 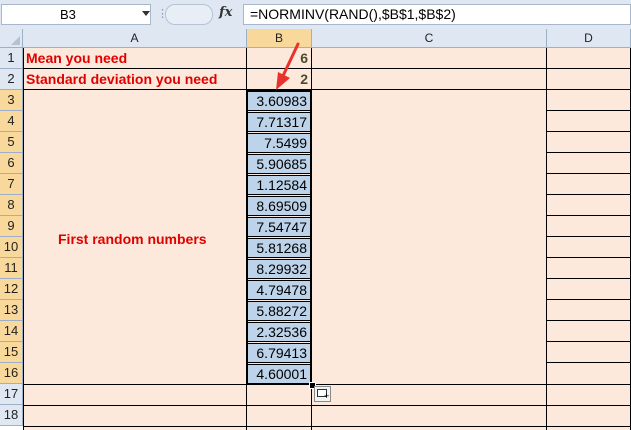 What do you see at coordinates (225, 12) in the screenshot?
I see `insert-function-button: fx` at bounding box center [225, 12].